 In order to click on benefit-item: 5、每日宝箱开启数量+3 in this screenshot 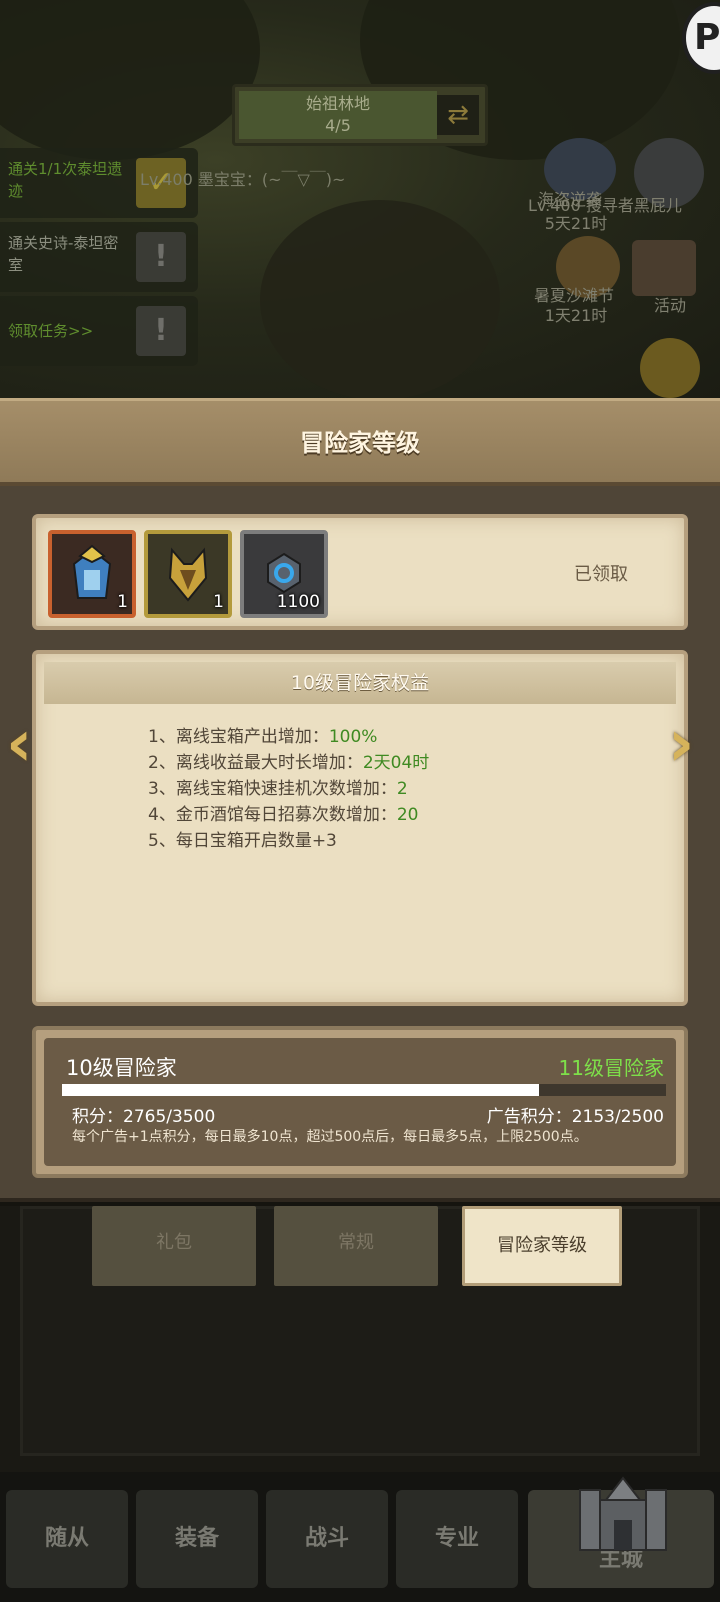, I will do `click(242, 841)`.